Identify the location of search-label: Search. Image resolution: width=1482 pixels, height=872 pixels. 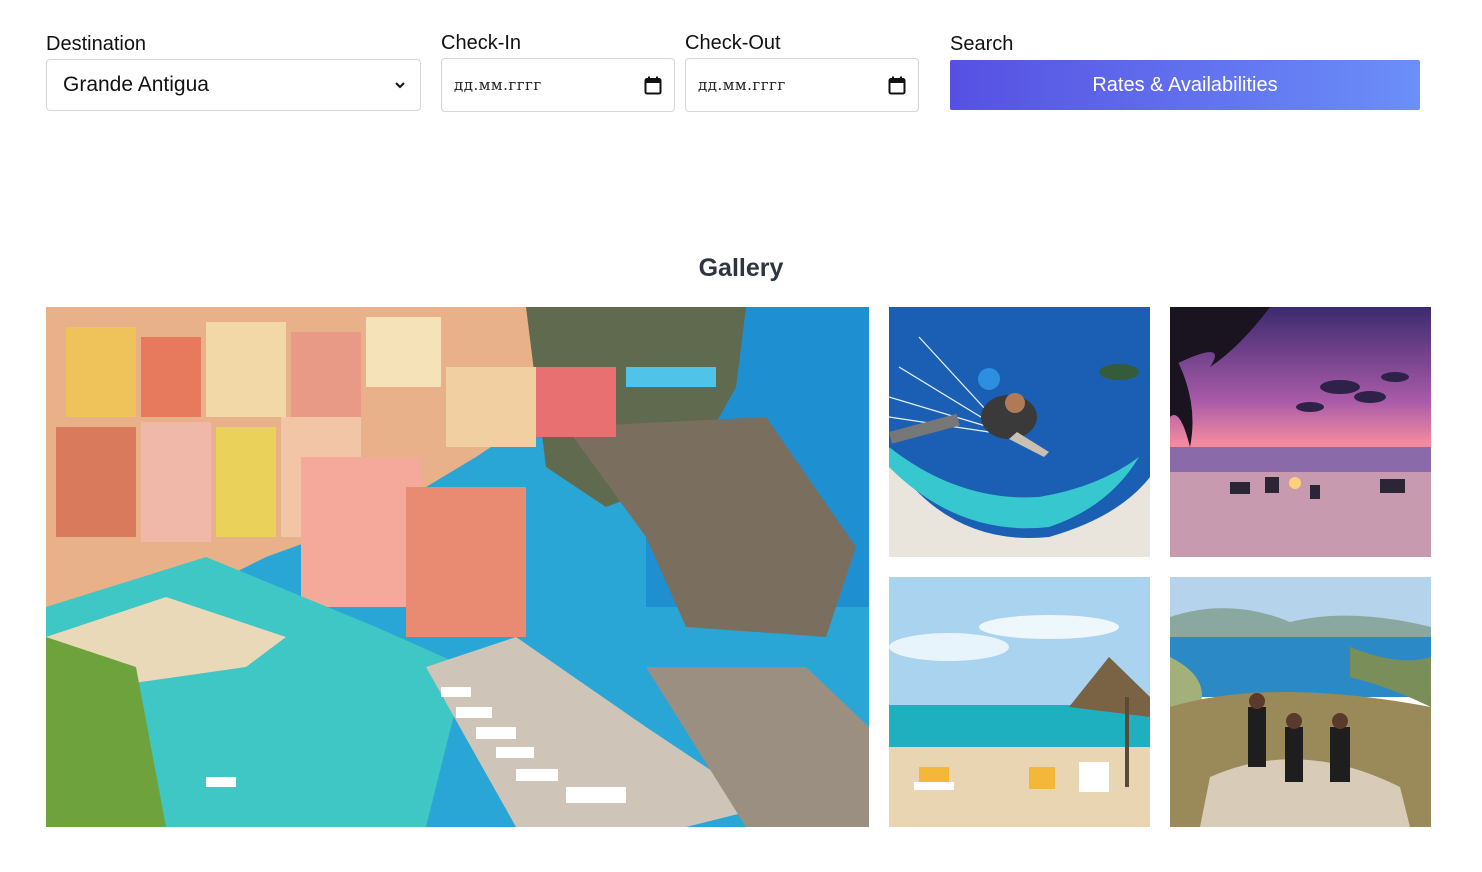
(982, 44).